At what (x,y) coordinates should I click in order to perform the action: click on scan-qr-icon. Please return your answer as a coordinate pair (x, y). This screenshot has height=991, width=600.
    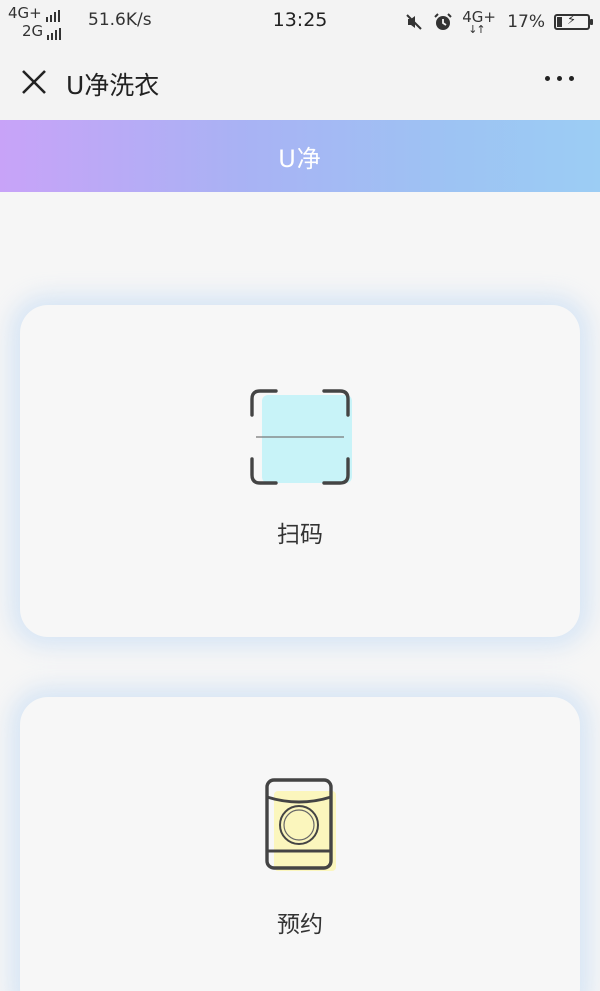
    Looking at the image, I should click on (301, 437).